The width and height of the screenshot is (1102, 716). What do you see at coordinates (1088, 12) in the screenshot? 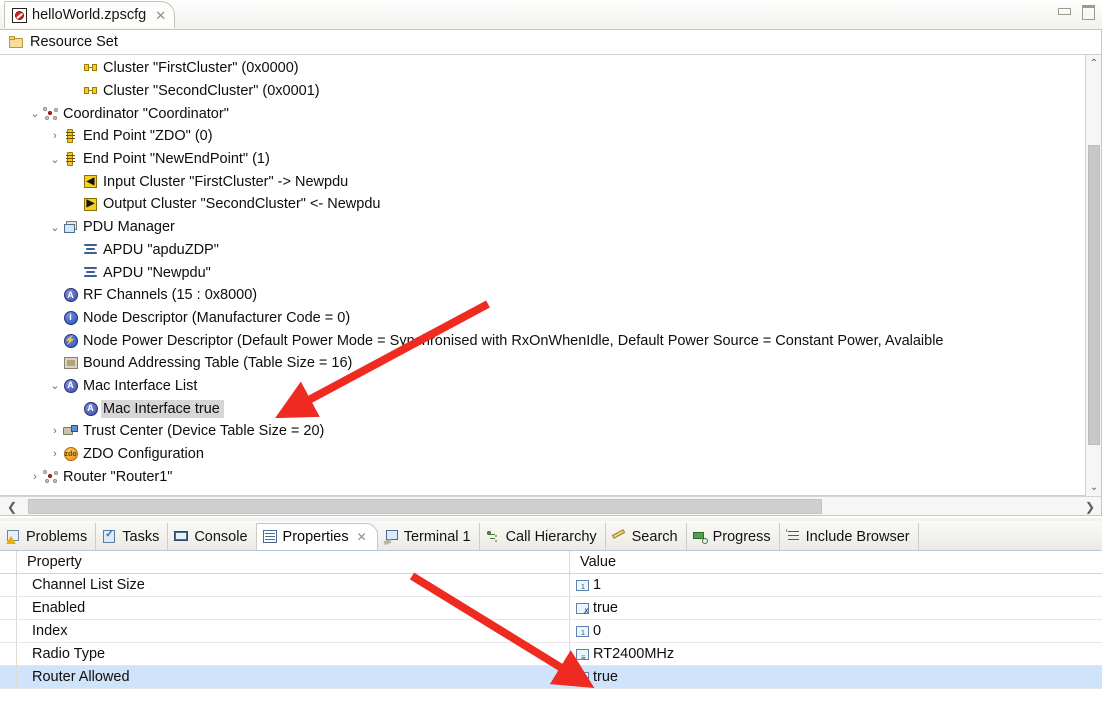
I see `maximize-icon` at bounding box center [1088, 12].